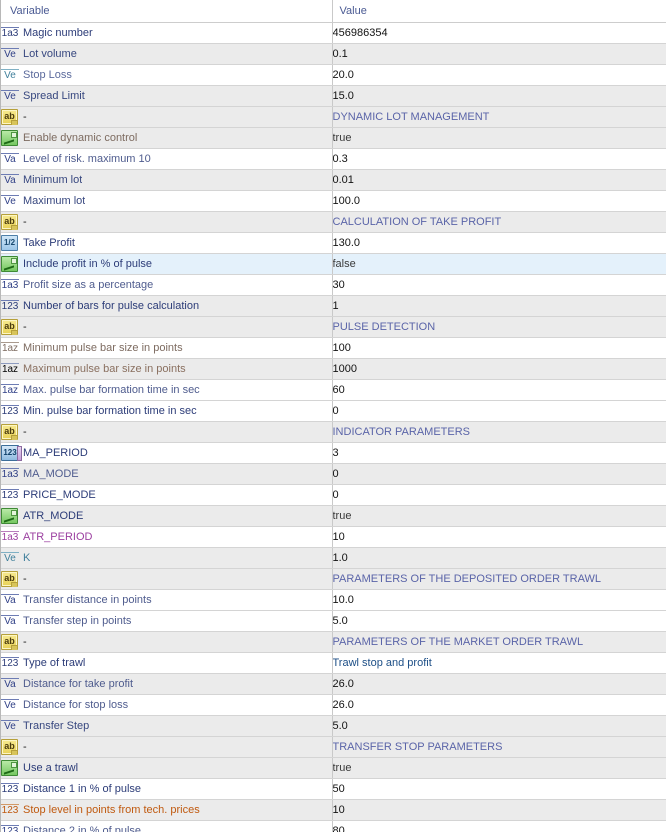 Image resolution: width=666 pixels, height=832 pixels. Describe the element at coordinates (499, 117) in the screenshot. I see `value-cell: DYNAMIC LOT MANAGEMENT` at that location.